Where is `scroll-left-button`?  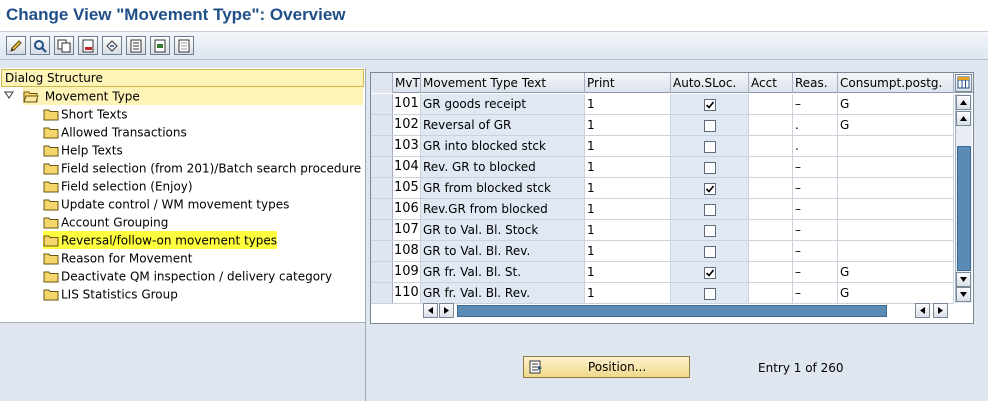 scroll-left-button is located at coordinates (430, 310).